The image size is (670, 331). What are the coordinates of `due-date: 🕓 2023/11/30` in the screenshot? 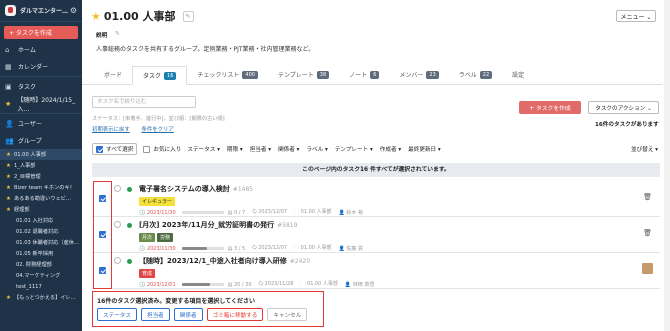 It's located at (157, 212).